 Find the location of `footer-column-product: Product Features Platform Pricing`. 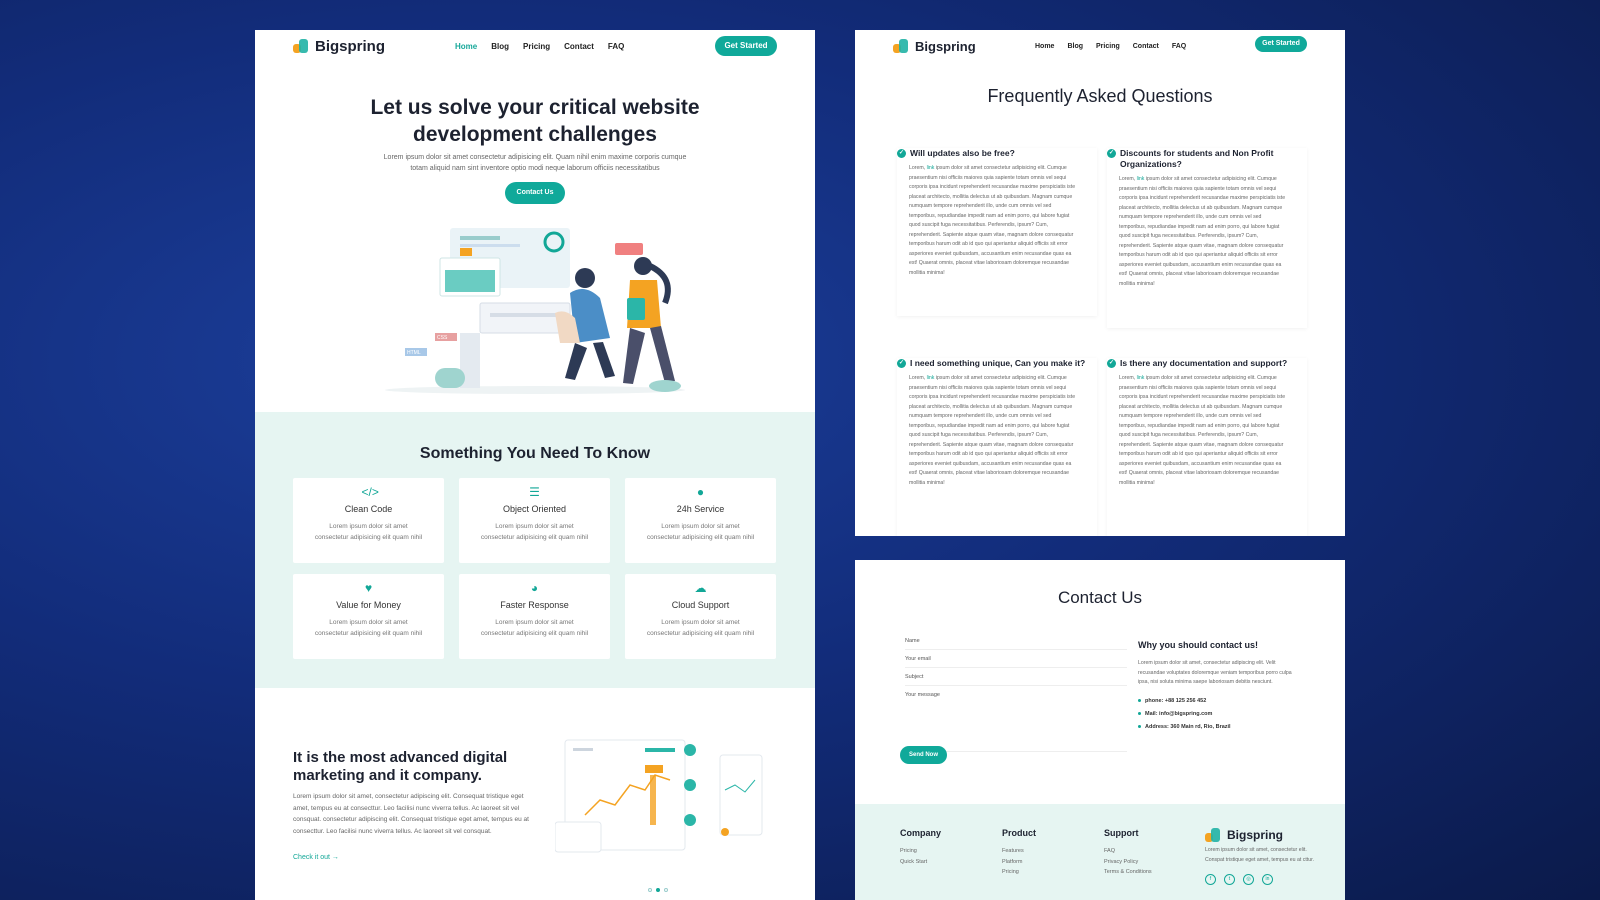

footer-column-product: Product Features Platform Pricing is located at coordinates (1019, 853).